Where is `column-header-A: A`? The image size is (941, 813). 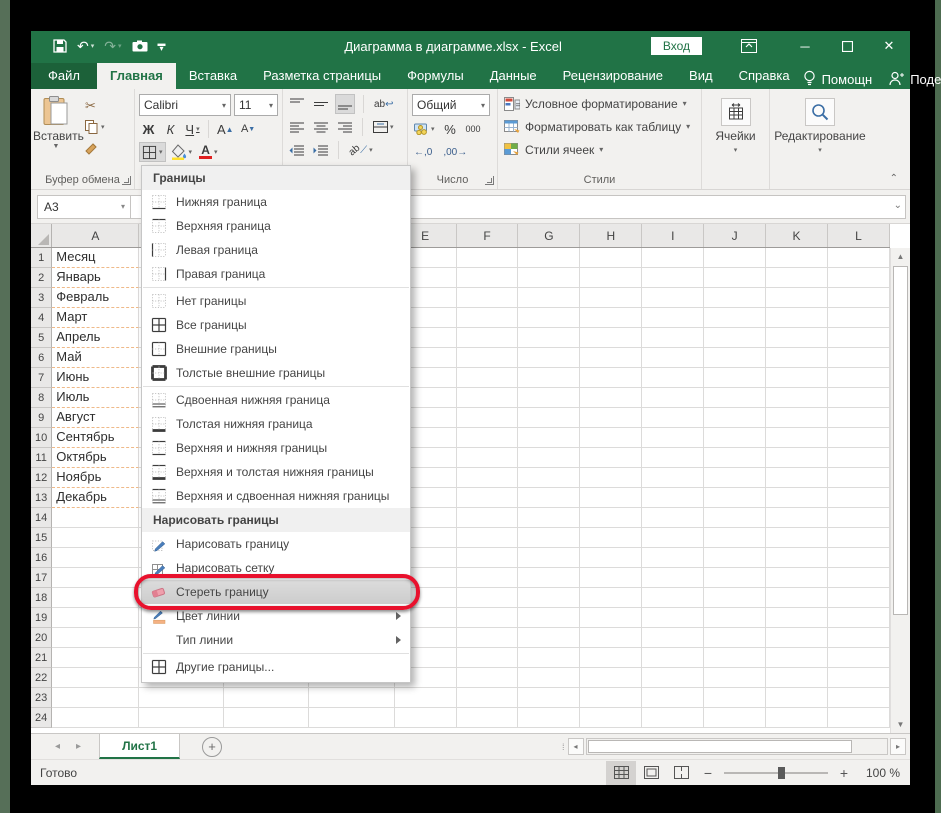 column-header-A: A is located at coordinates (96, 235).